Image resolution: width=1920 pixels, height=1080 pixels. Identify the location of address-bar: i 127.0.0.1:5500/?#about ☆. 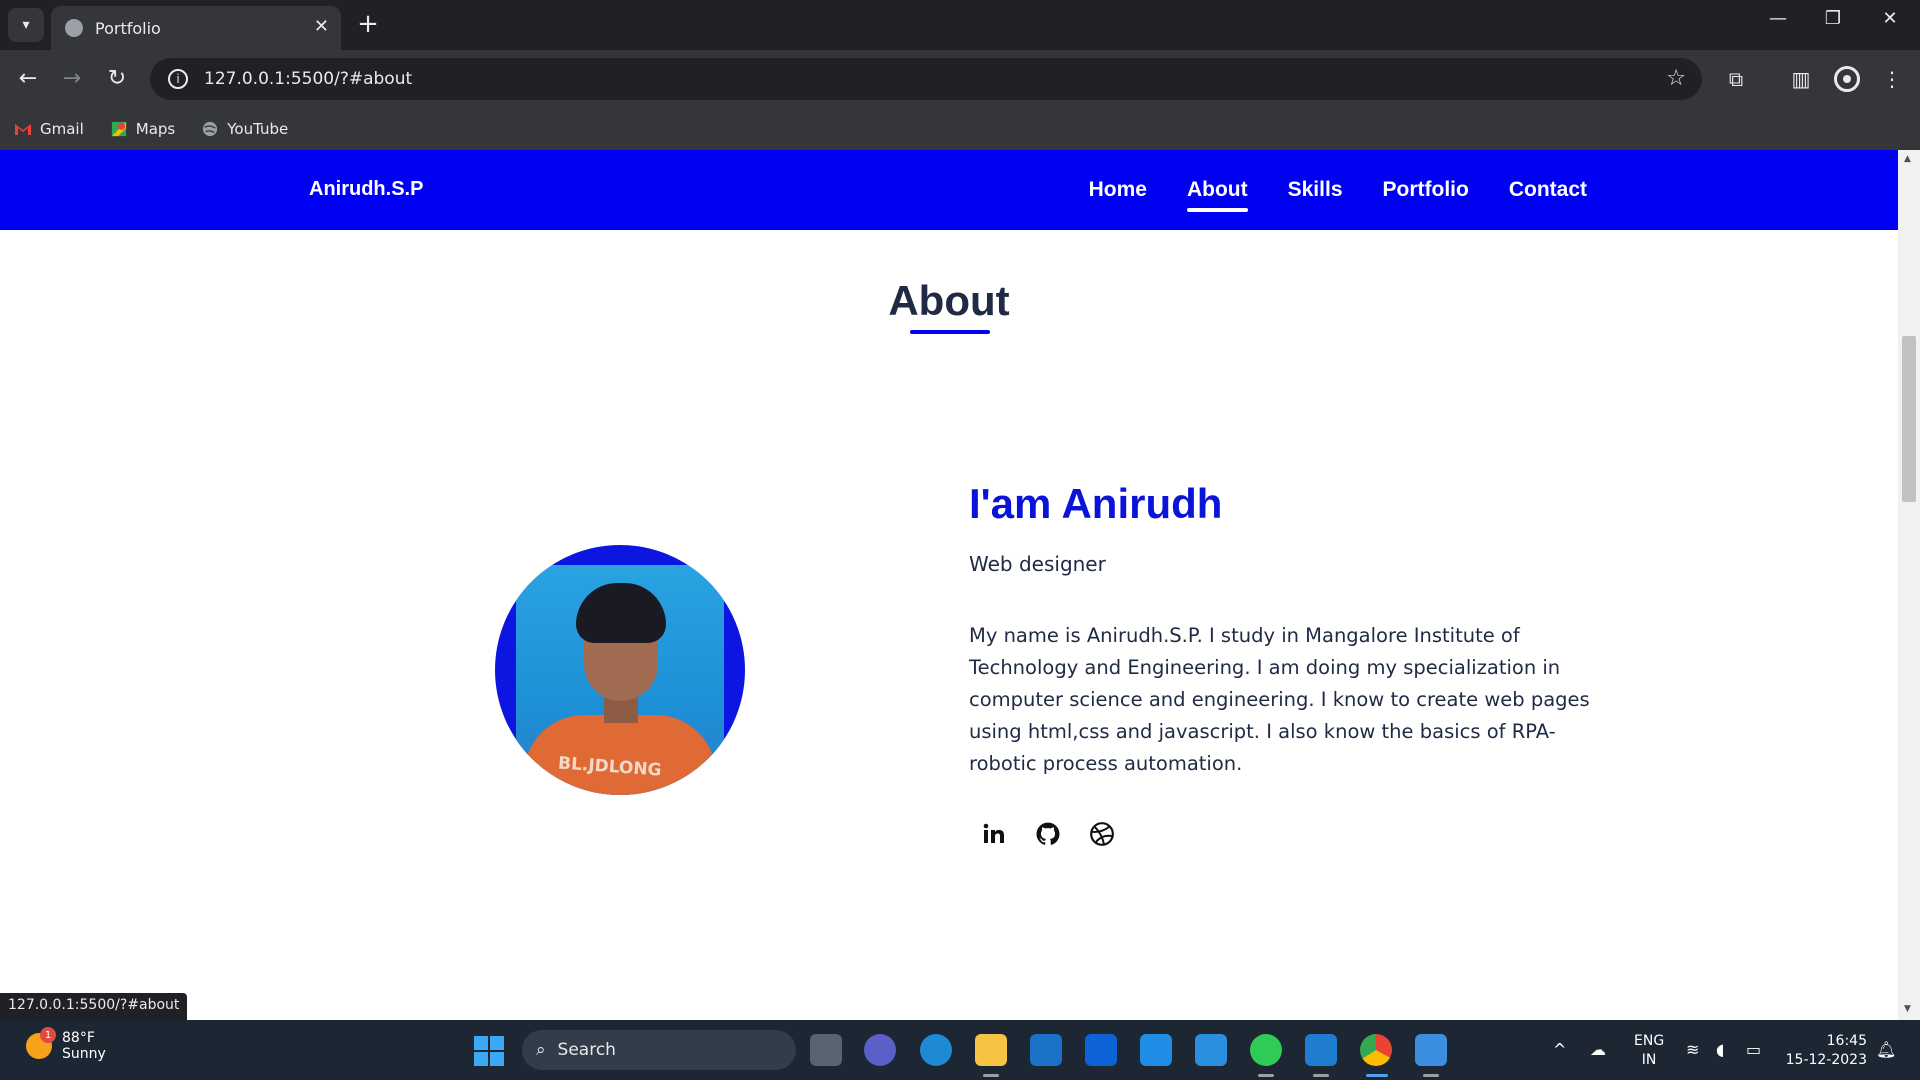
(926, 79).